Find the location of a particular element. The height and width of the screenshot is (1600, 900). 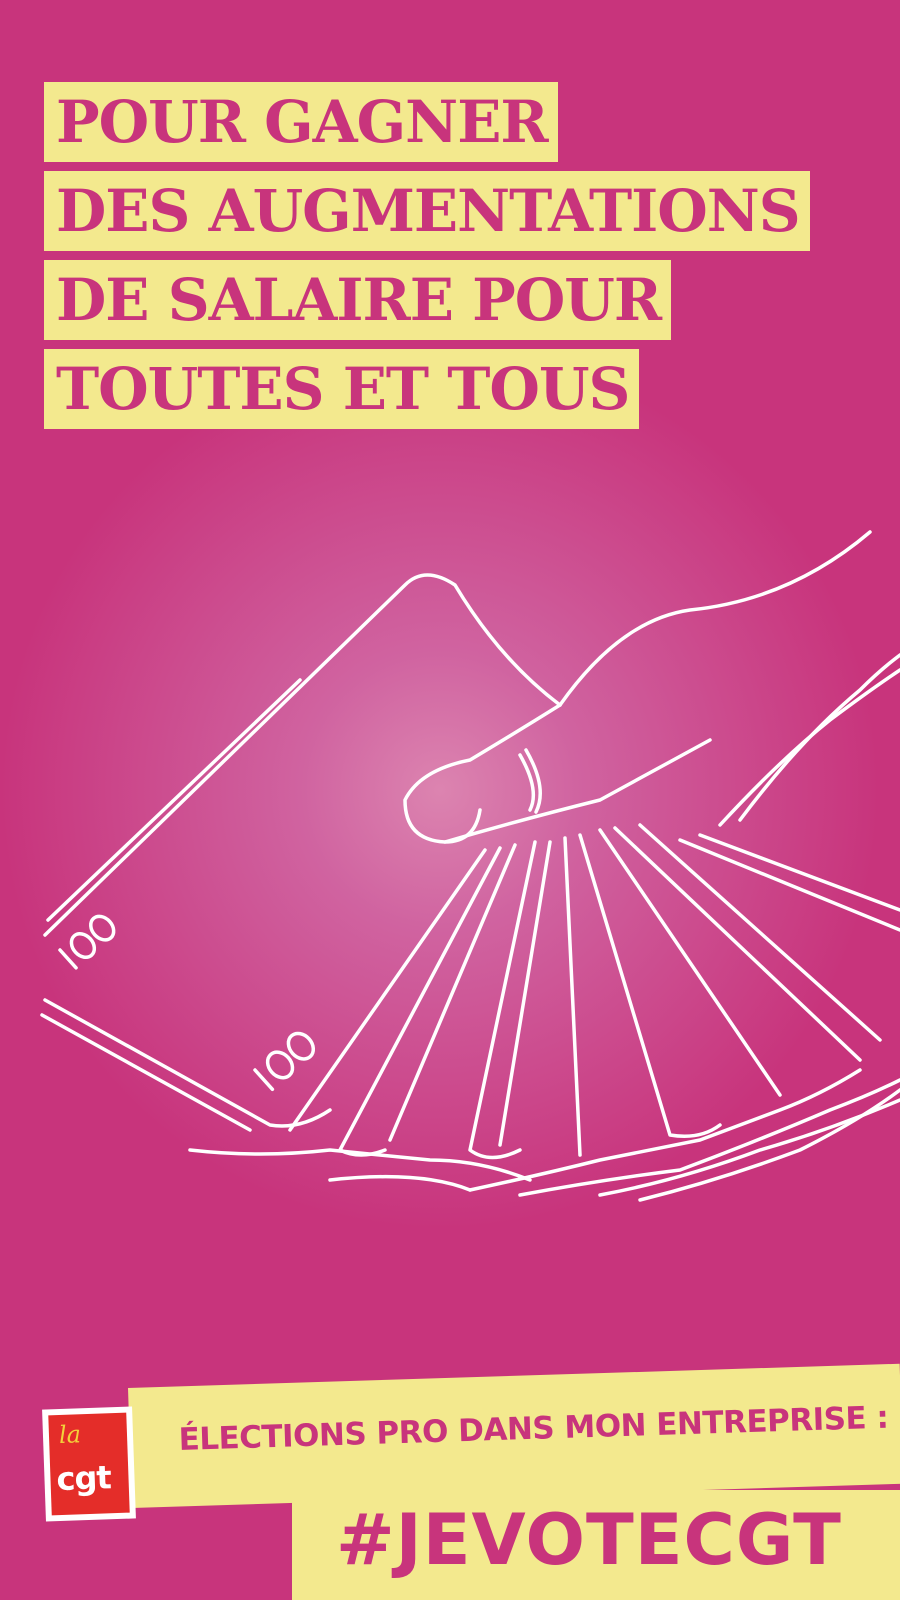

cgt-logo: la cgt is located at coordinates (89, 1464).